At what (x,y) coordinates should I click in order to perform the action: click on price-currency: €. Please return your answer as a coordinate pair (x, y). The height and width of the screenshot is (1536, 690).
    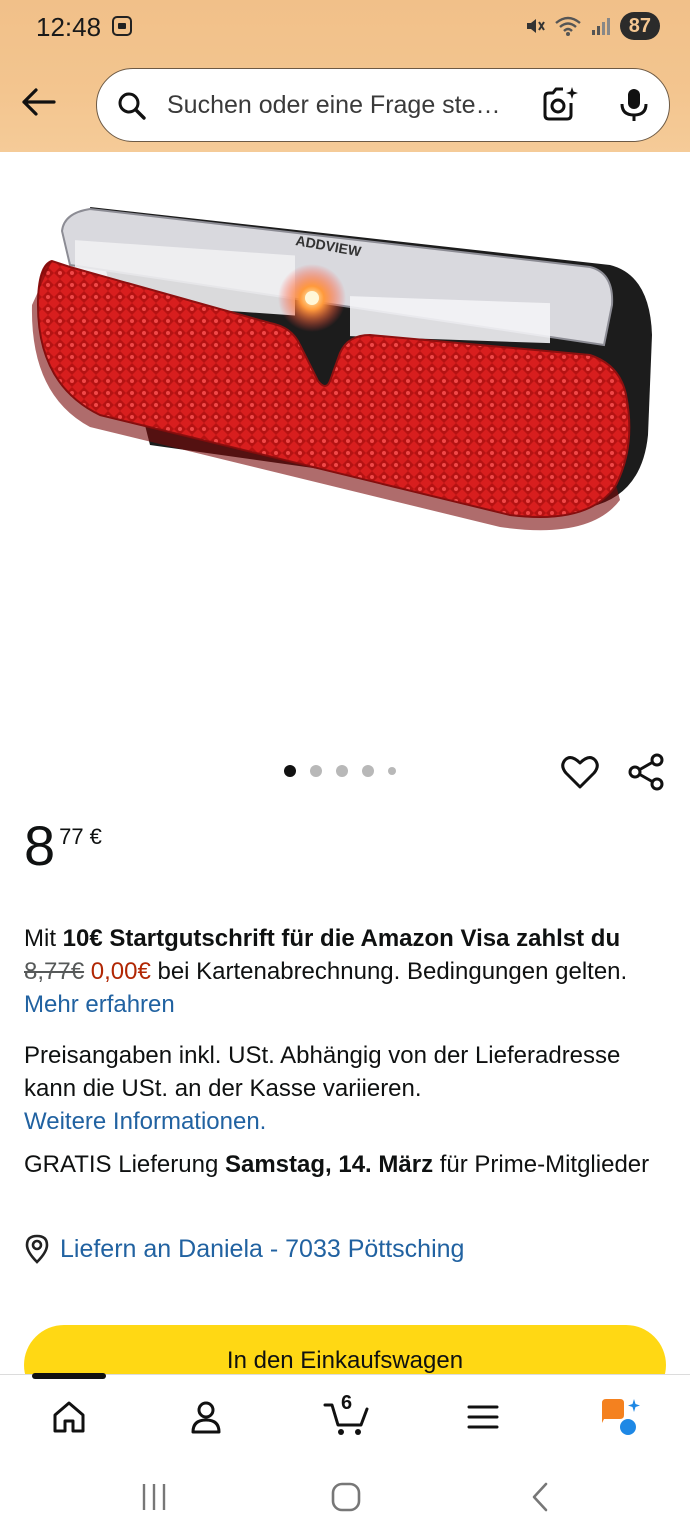
    Looking at the image, I should click on (95, 836).